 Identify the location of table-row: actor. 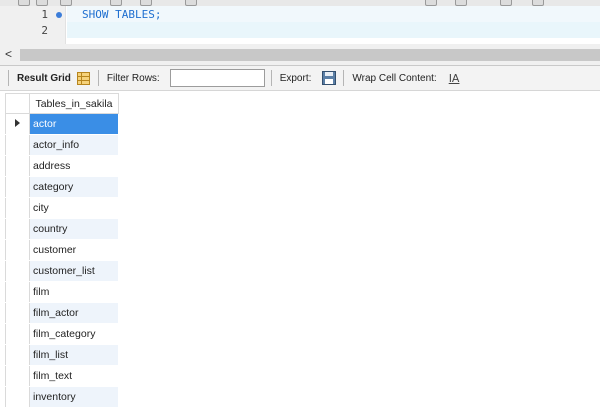
(62, 124).